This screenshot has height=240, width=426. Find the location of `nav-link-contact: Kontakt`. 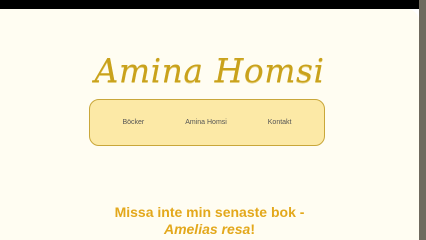

nav-link-contact: Kontakt is located at coordinates (280, 122).